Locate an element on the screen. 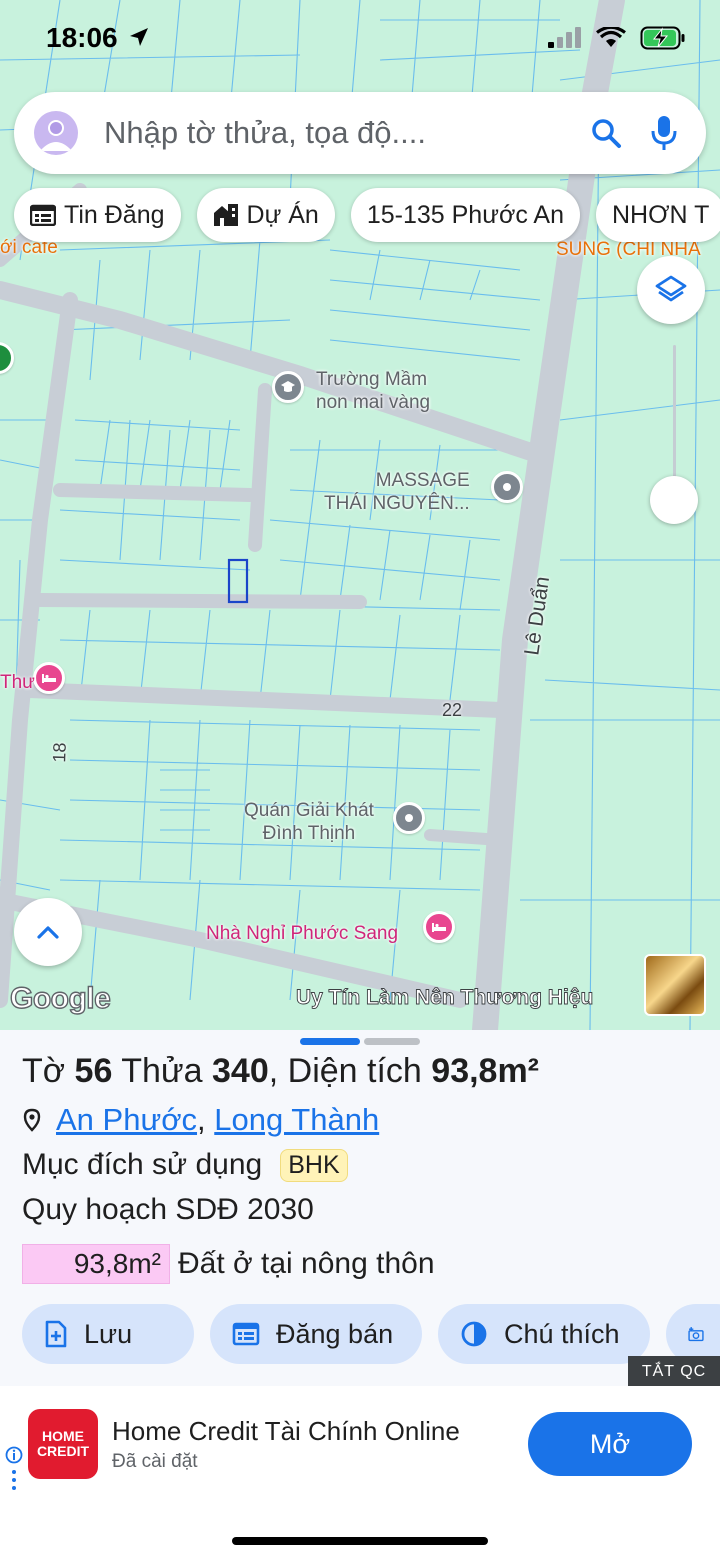 This screenshot has height=1559, width=720. ad-watermark-text: Uy Tín Làm Nên Thương Hiệu is located at coordinates (445, 998).